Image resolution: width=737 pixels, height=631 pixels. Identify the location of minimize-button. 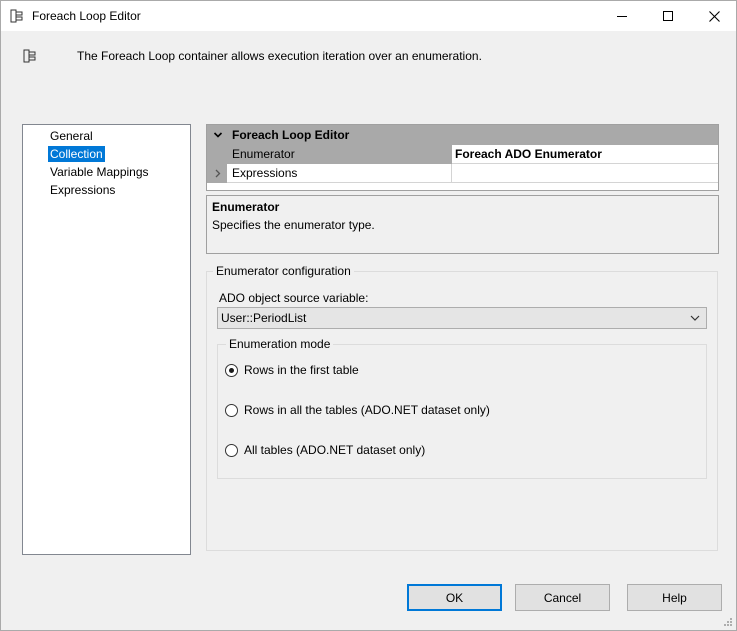
(622, 16).